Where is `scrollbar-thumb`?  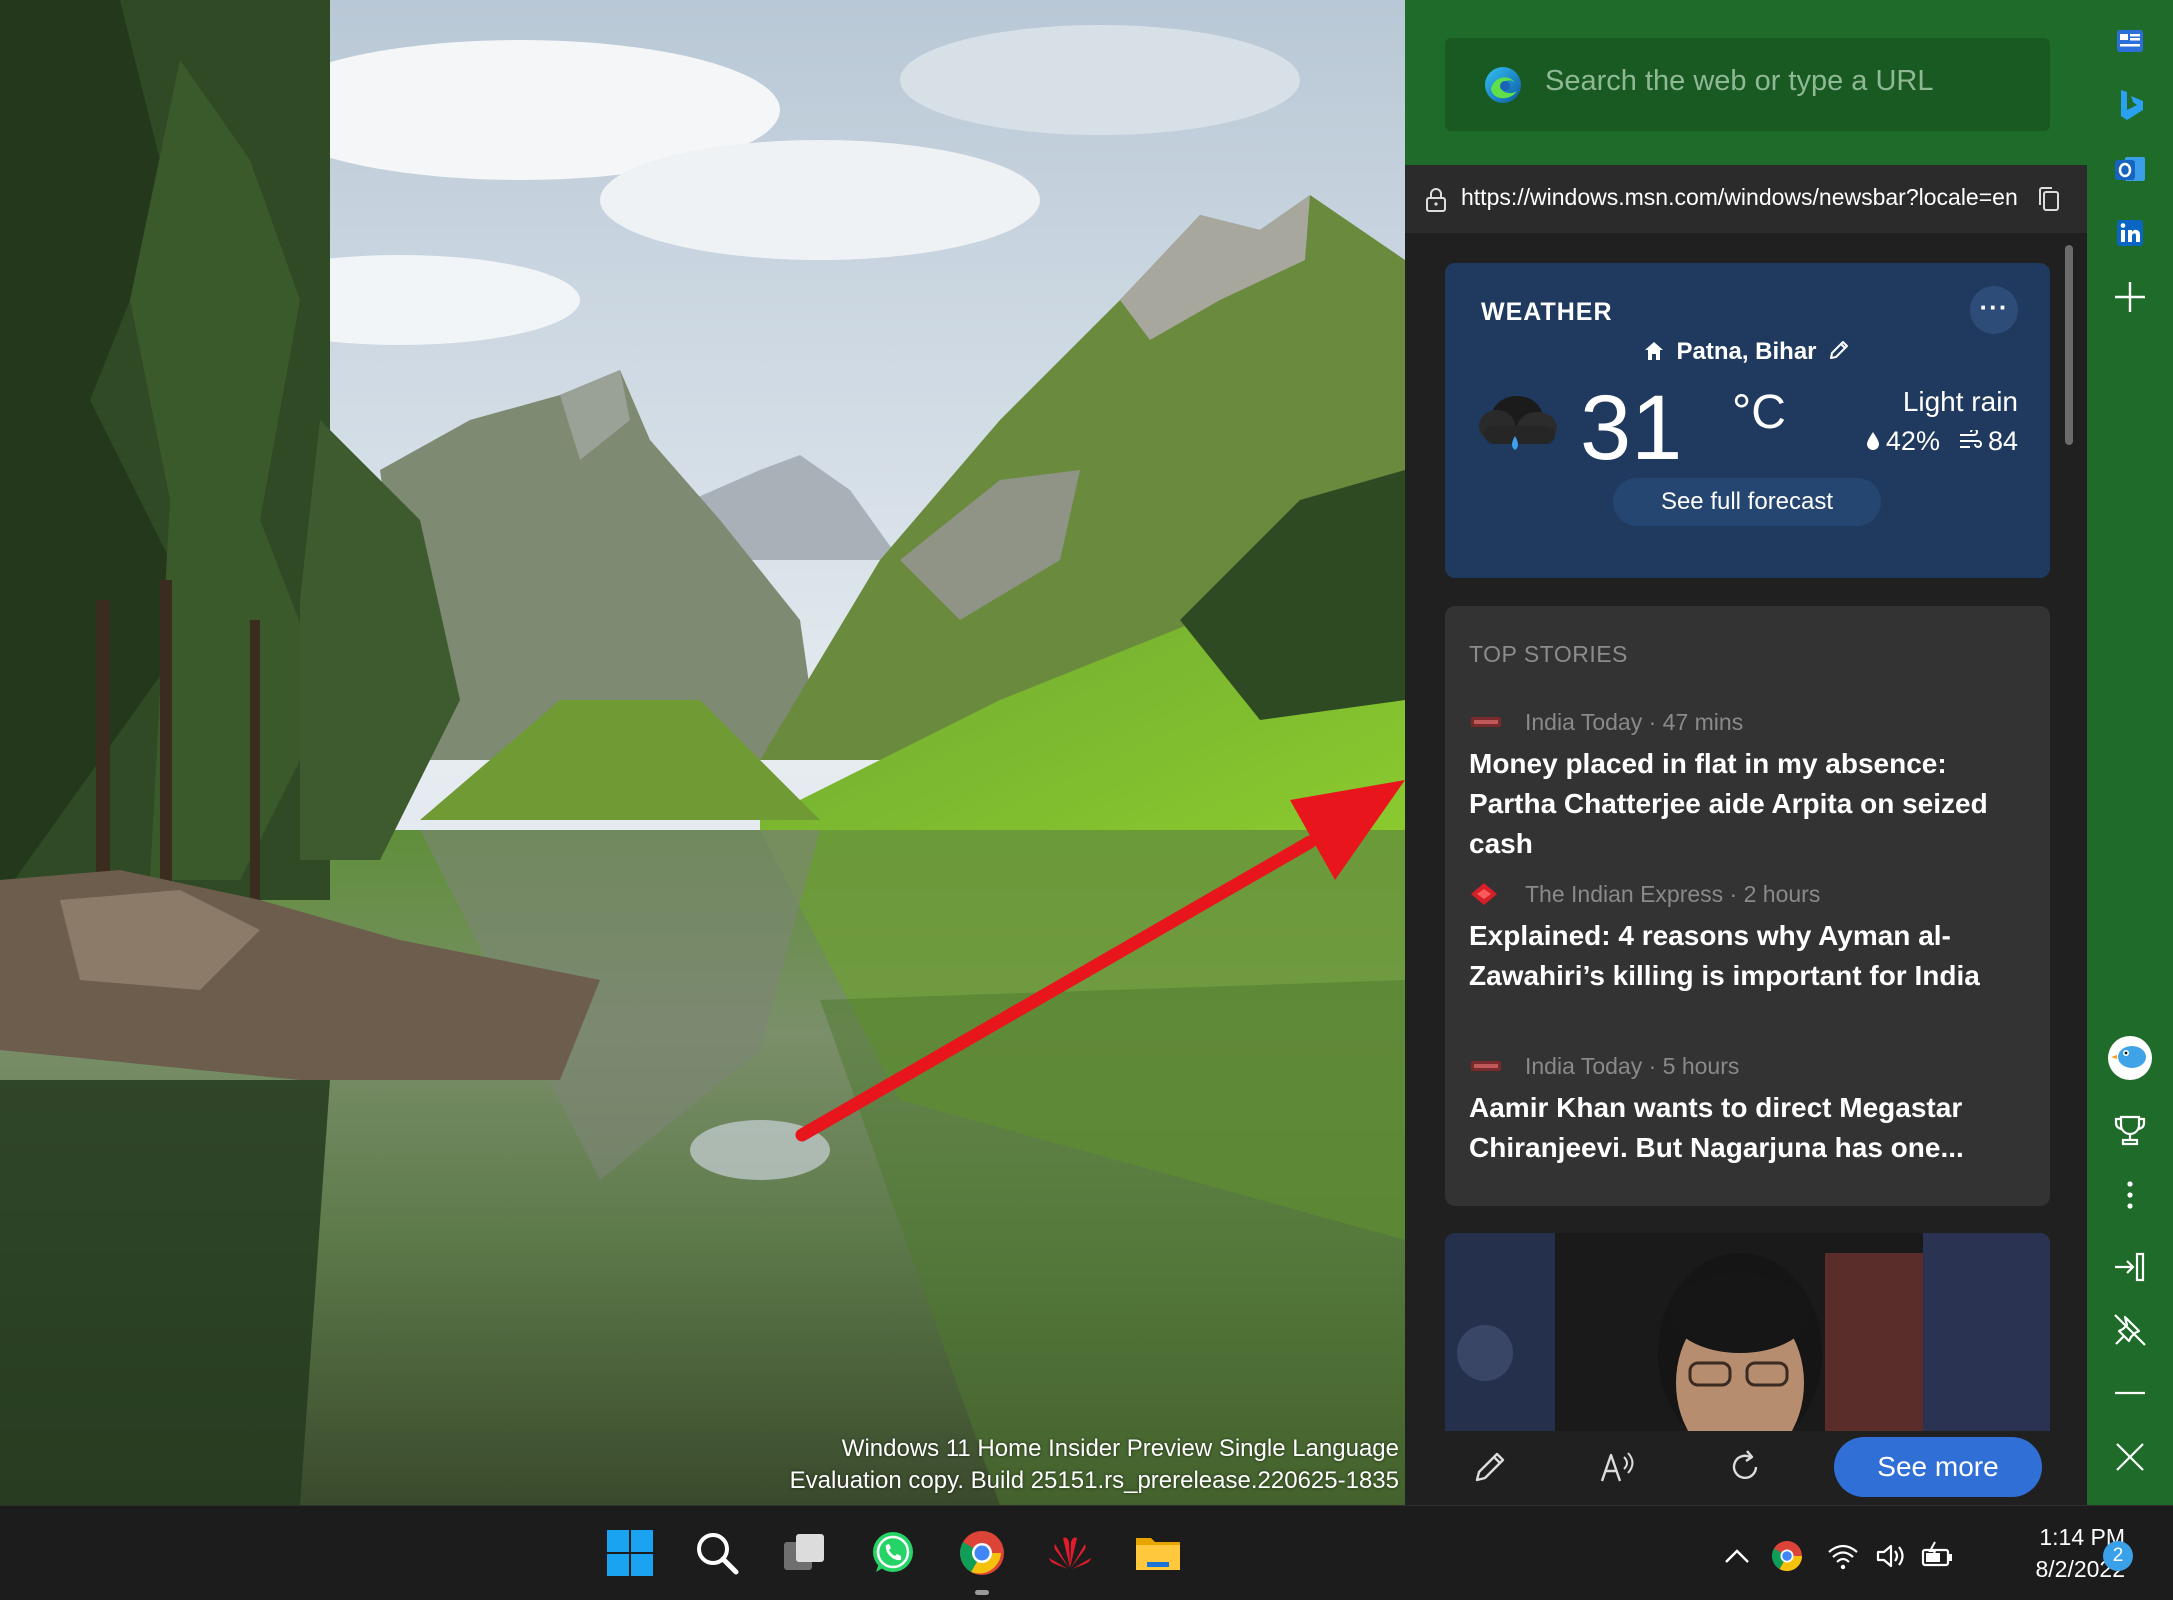
scrollbar-thumb is located at coordinates (2069, 345).